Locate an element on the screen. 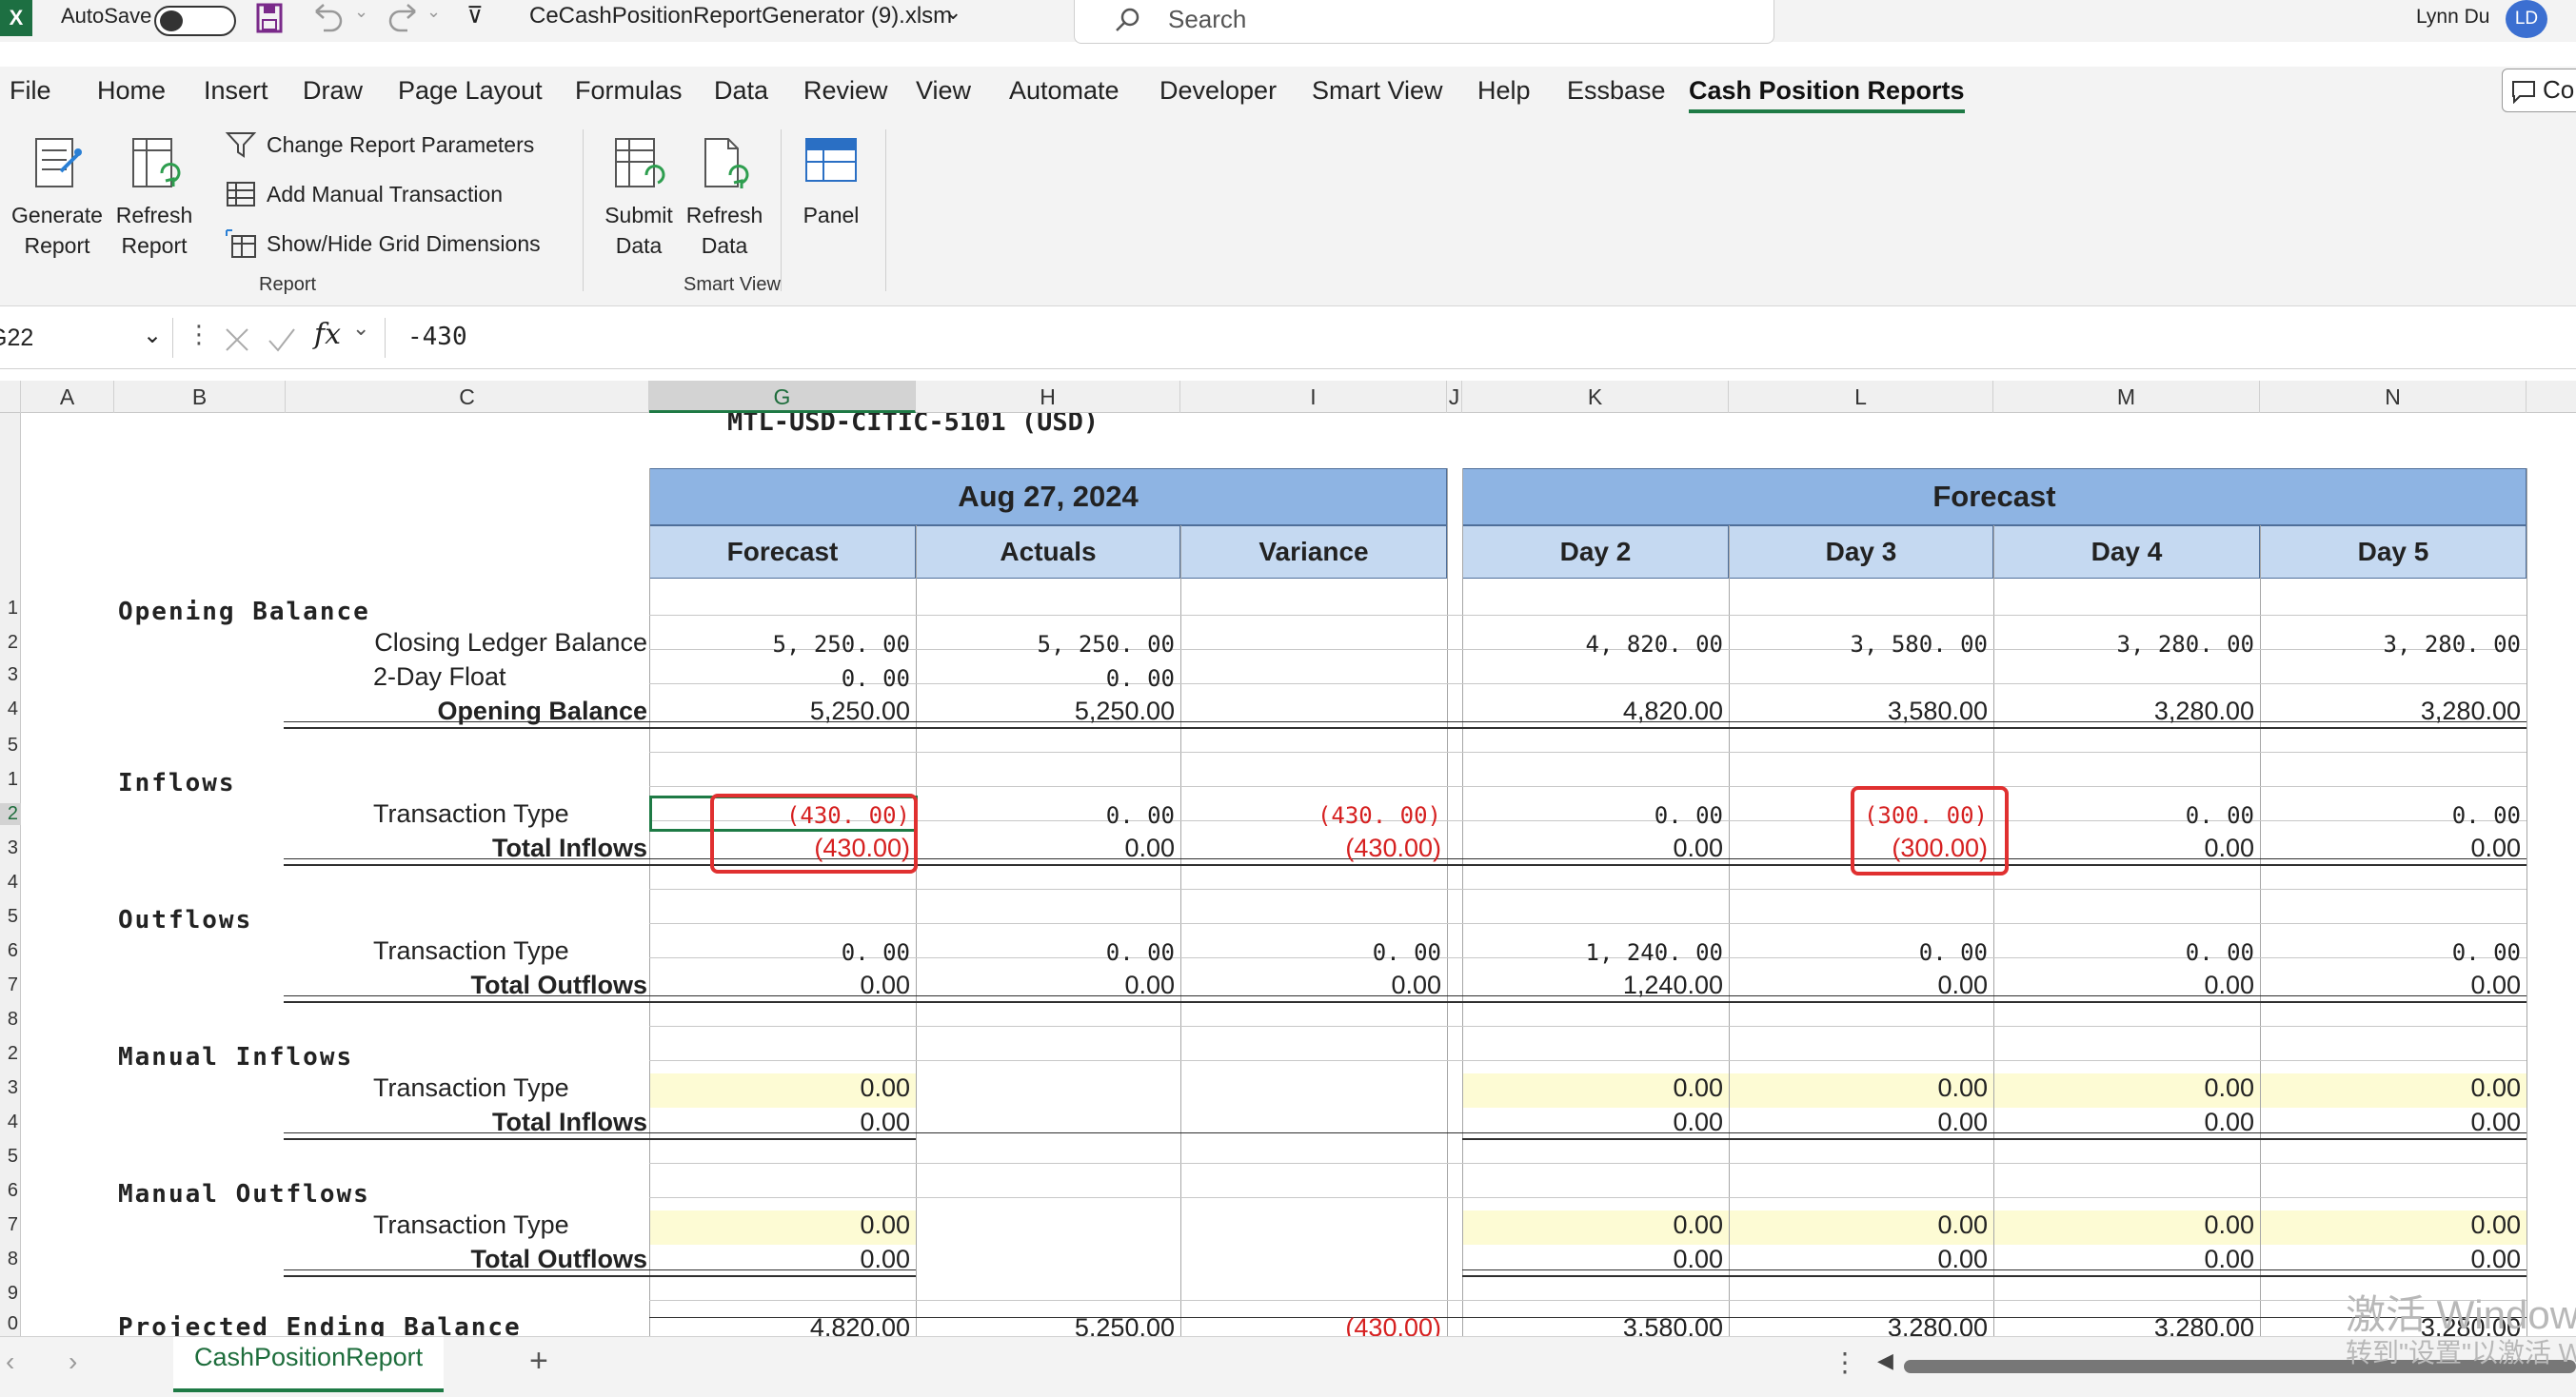 Image resolution: width=2576 pixels, height=1397 pixels. submit-data-button: Submit Data is located at coordinates (639, 197).